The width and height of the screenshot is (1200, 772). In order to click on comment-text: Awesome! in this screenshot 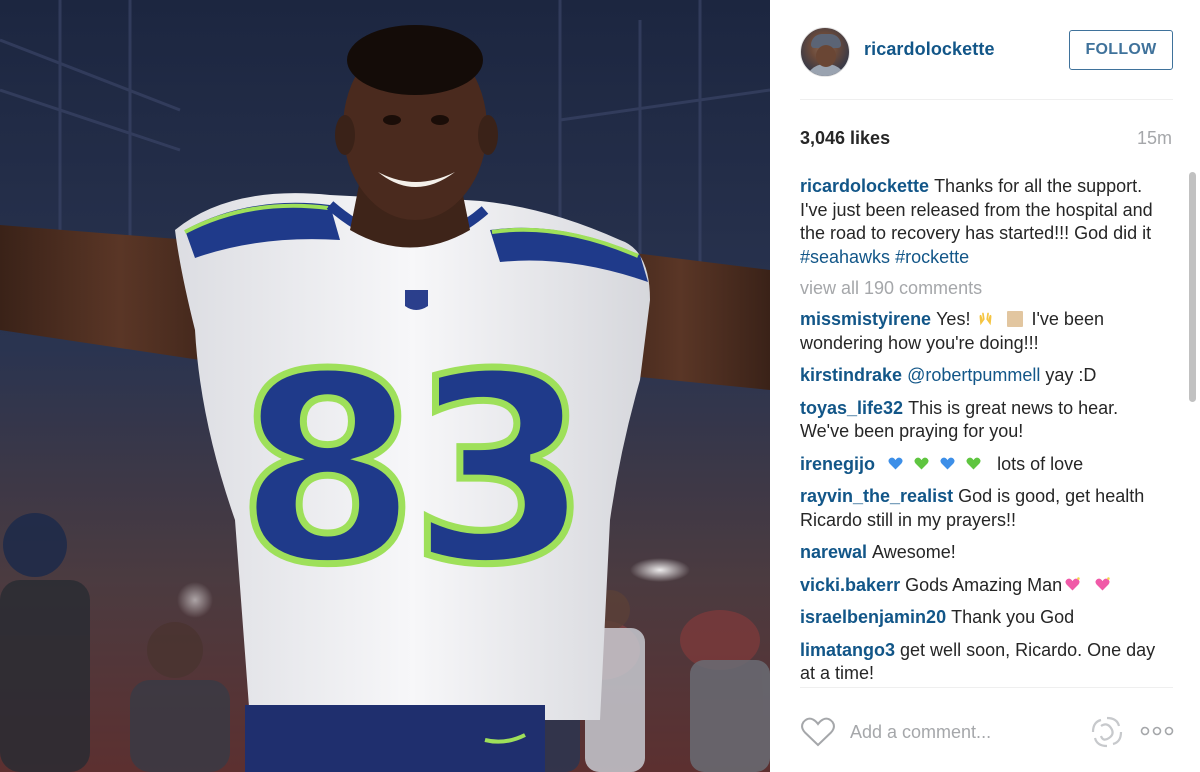, I will do `click(914, 552)`.